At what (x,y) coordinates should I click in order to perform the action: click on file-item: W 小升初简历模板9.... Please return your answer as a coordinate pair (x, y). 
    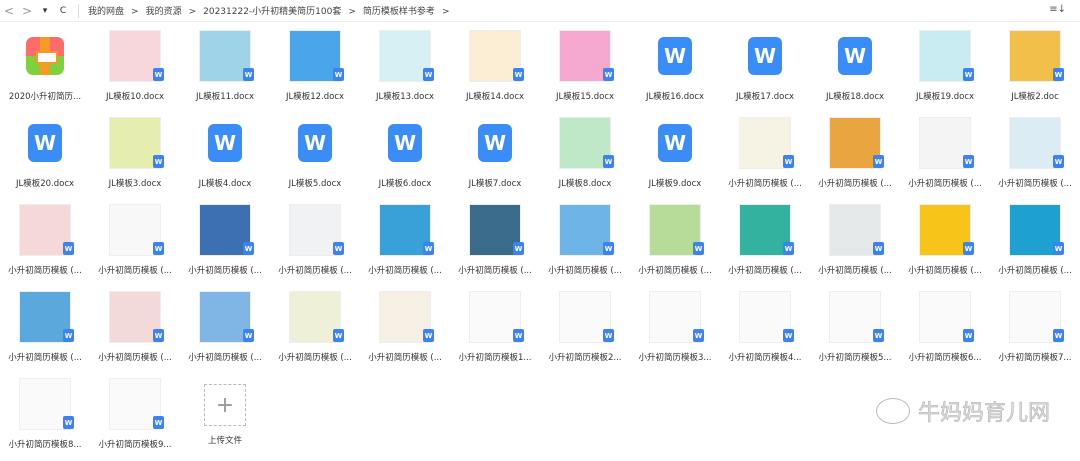
    Looking at the image, I should click on (135, 417).